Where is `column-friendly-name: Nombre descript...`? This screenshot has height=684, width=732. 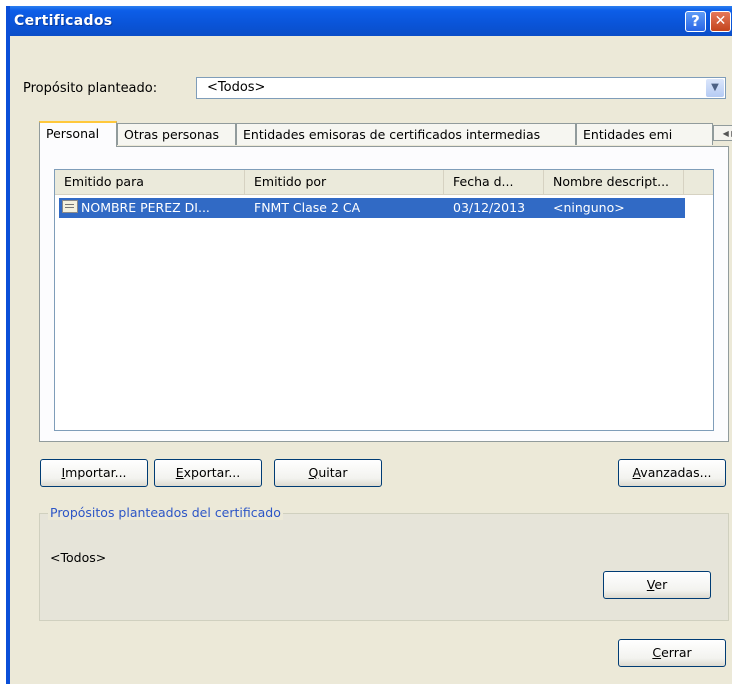 column-friendly-name: Nombre descript... is located at coordinates (614, 182).